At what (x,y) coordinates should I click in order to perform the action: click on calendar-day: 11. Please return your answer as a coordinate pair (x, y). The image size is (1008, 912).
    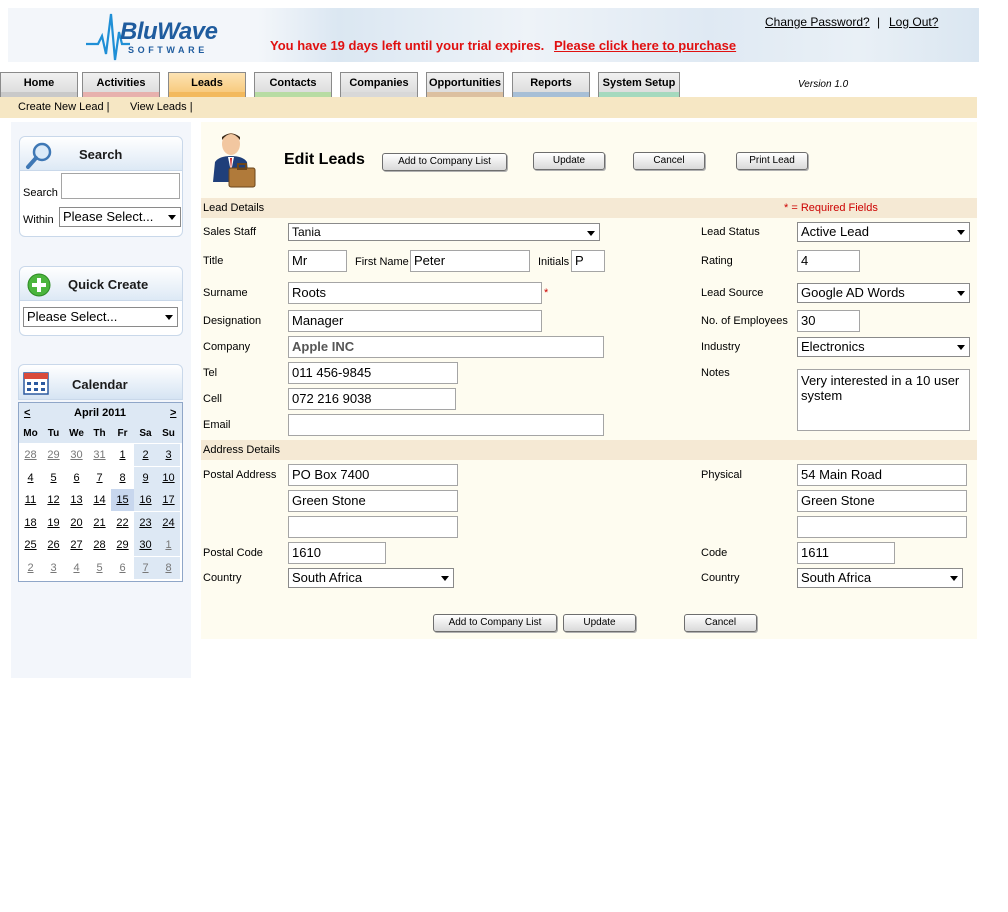
    Looking at the image, I should click on (30, 500).